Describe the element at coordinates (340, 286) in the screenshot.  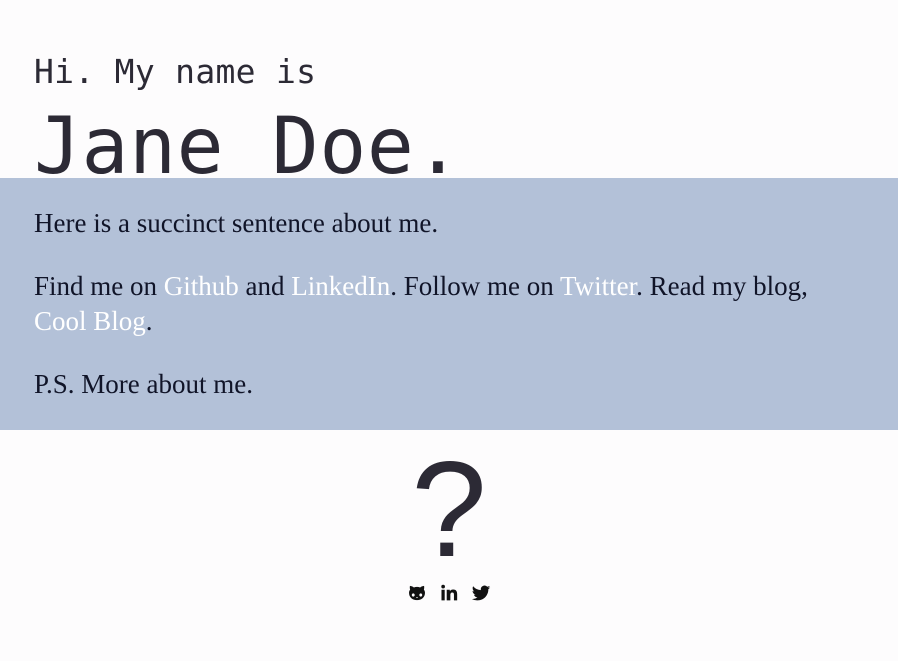
I see `linkedin-link: LinkedIn` at that location.